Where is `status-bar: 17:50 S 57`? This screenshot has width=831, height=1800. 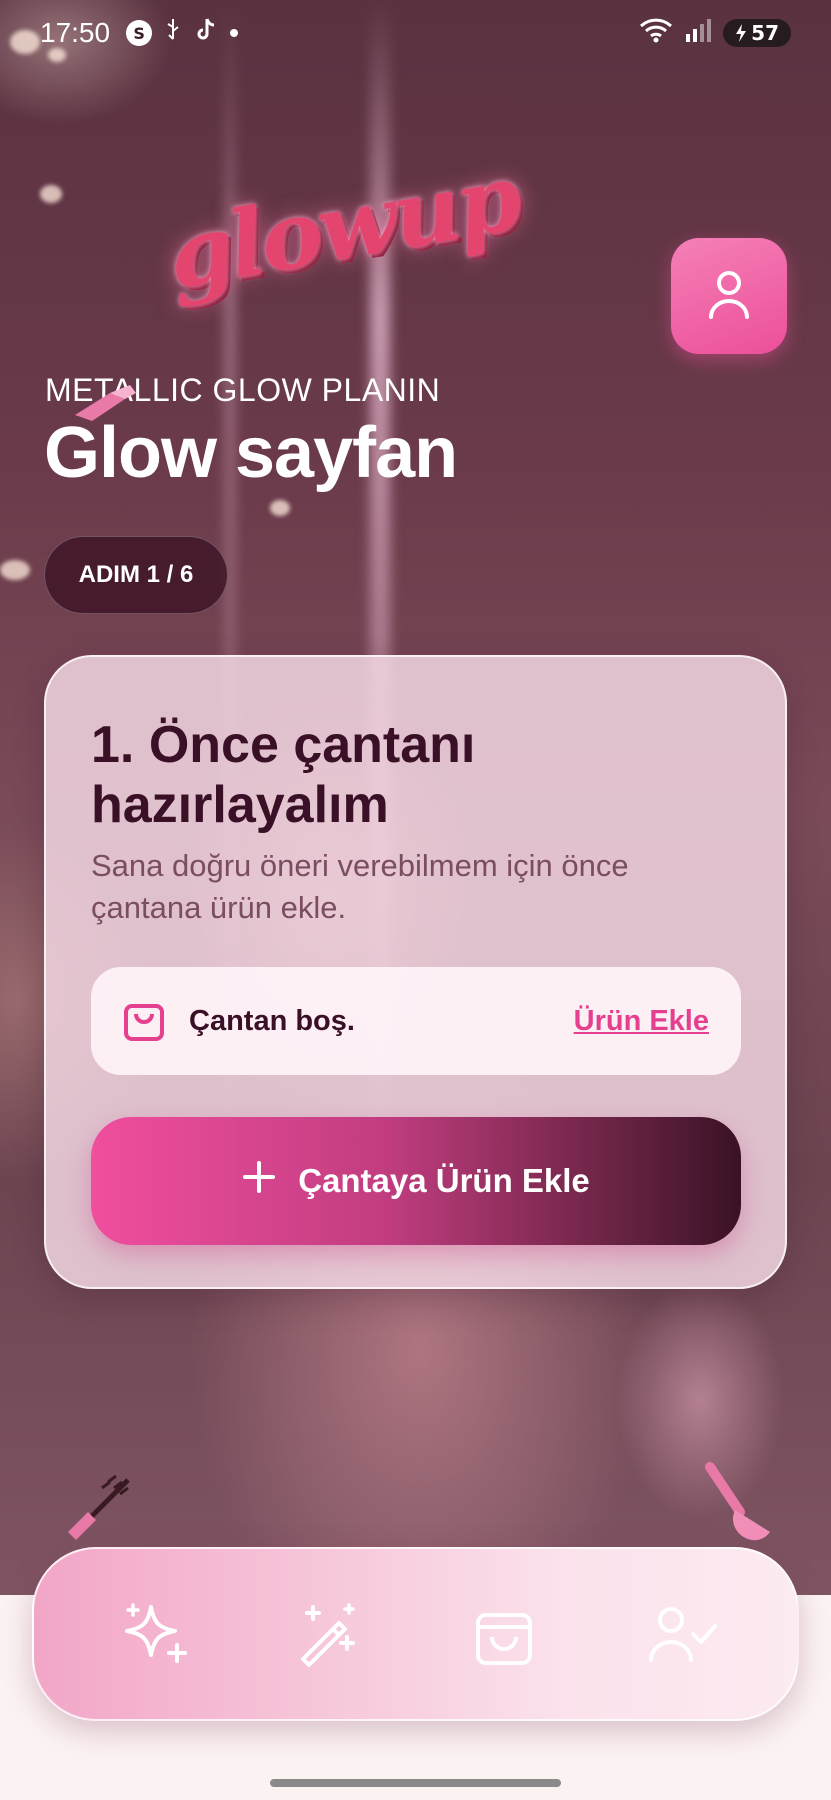 status-bar: 17:50 S 57 is located at coordinates (415, 33).